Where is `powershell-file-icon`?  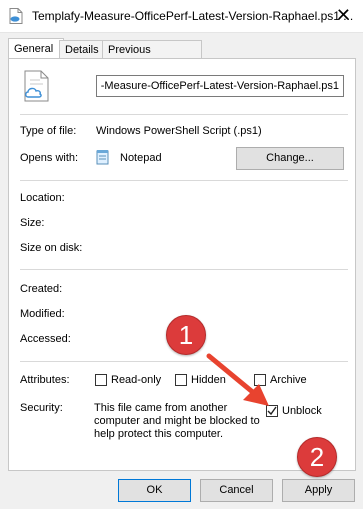 powershell-file-icon is located at coordinates (16, 16).